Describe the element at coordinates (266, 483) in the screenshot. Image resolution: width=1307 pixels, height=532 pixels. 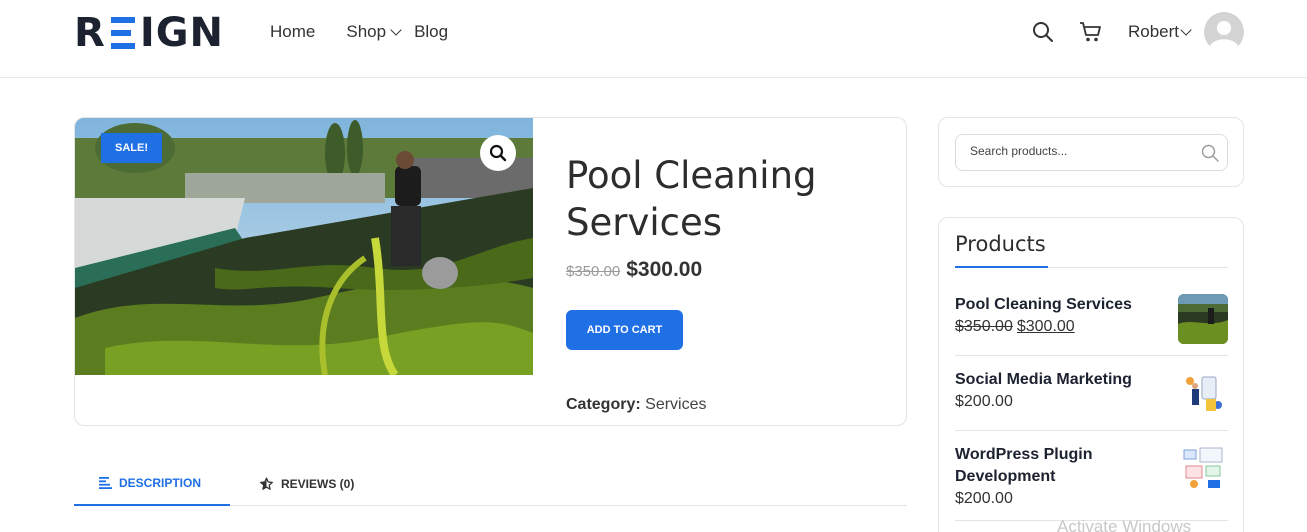
I see `star-icon` at that location.